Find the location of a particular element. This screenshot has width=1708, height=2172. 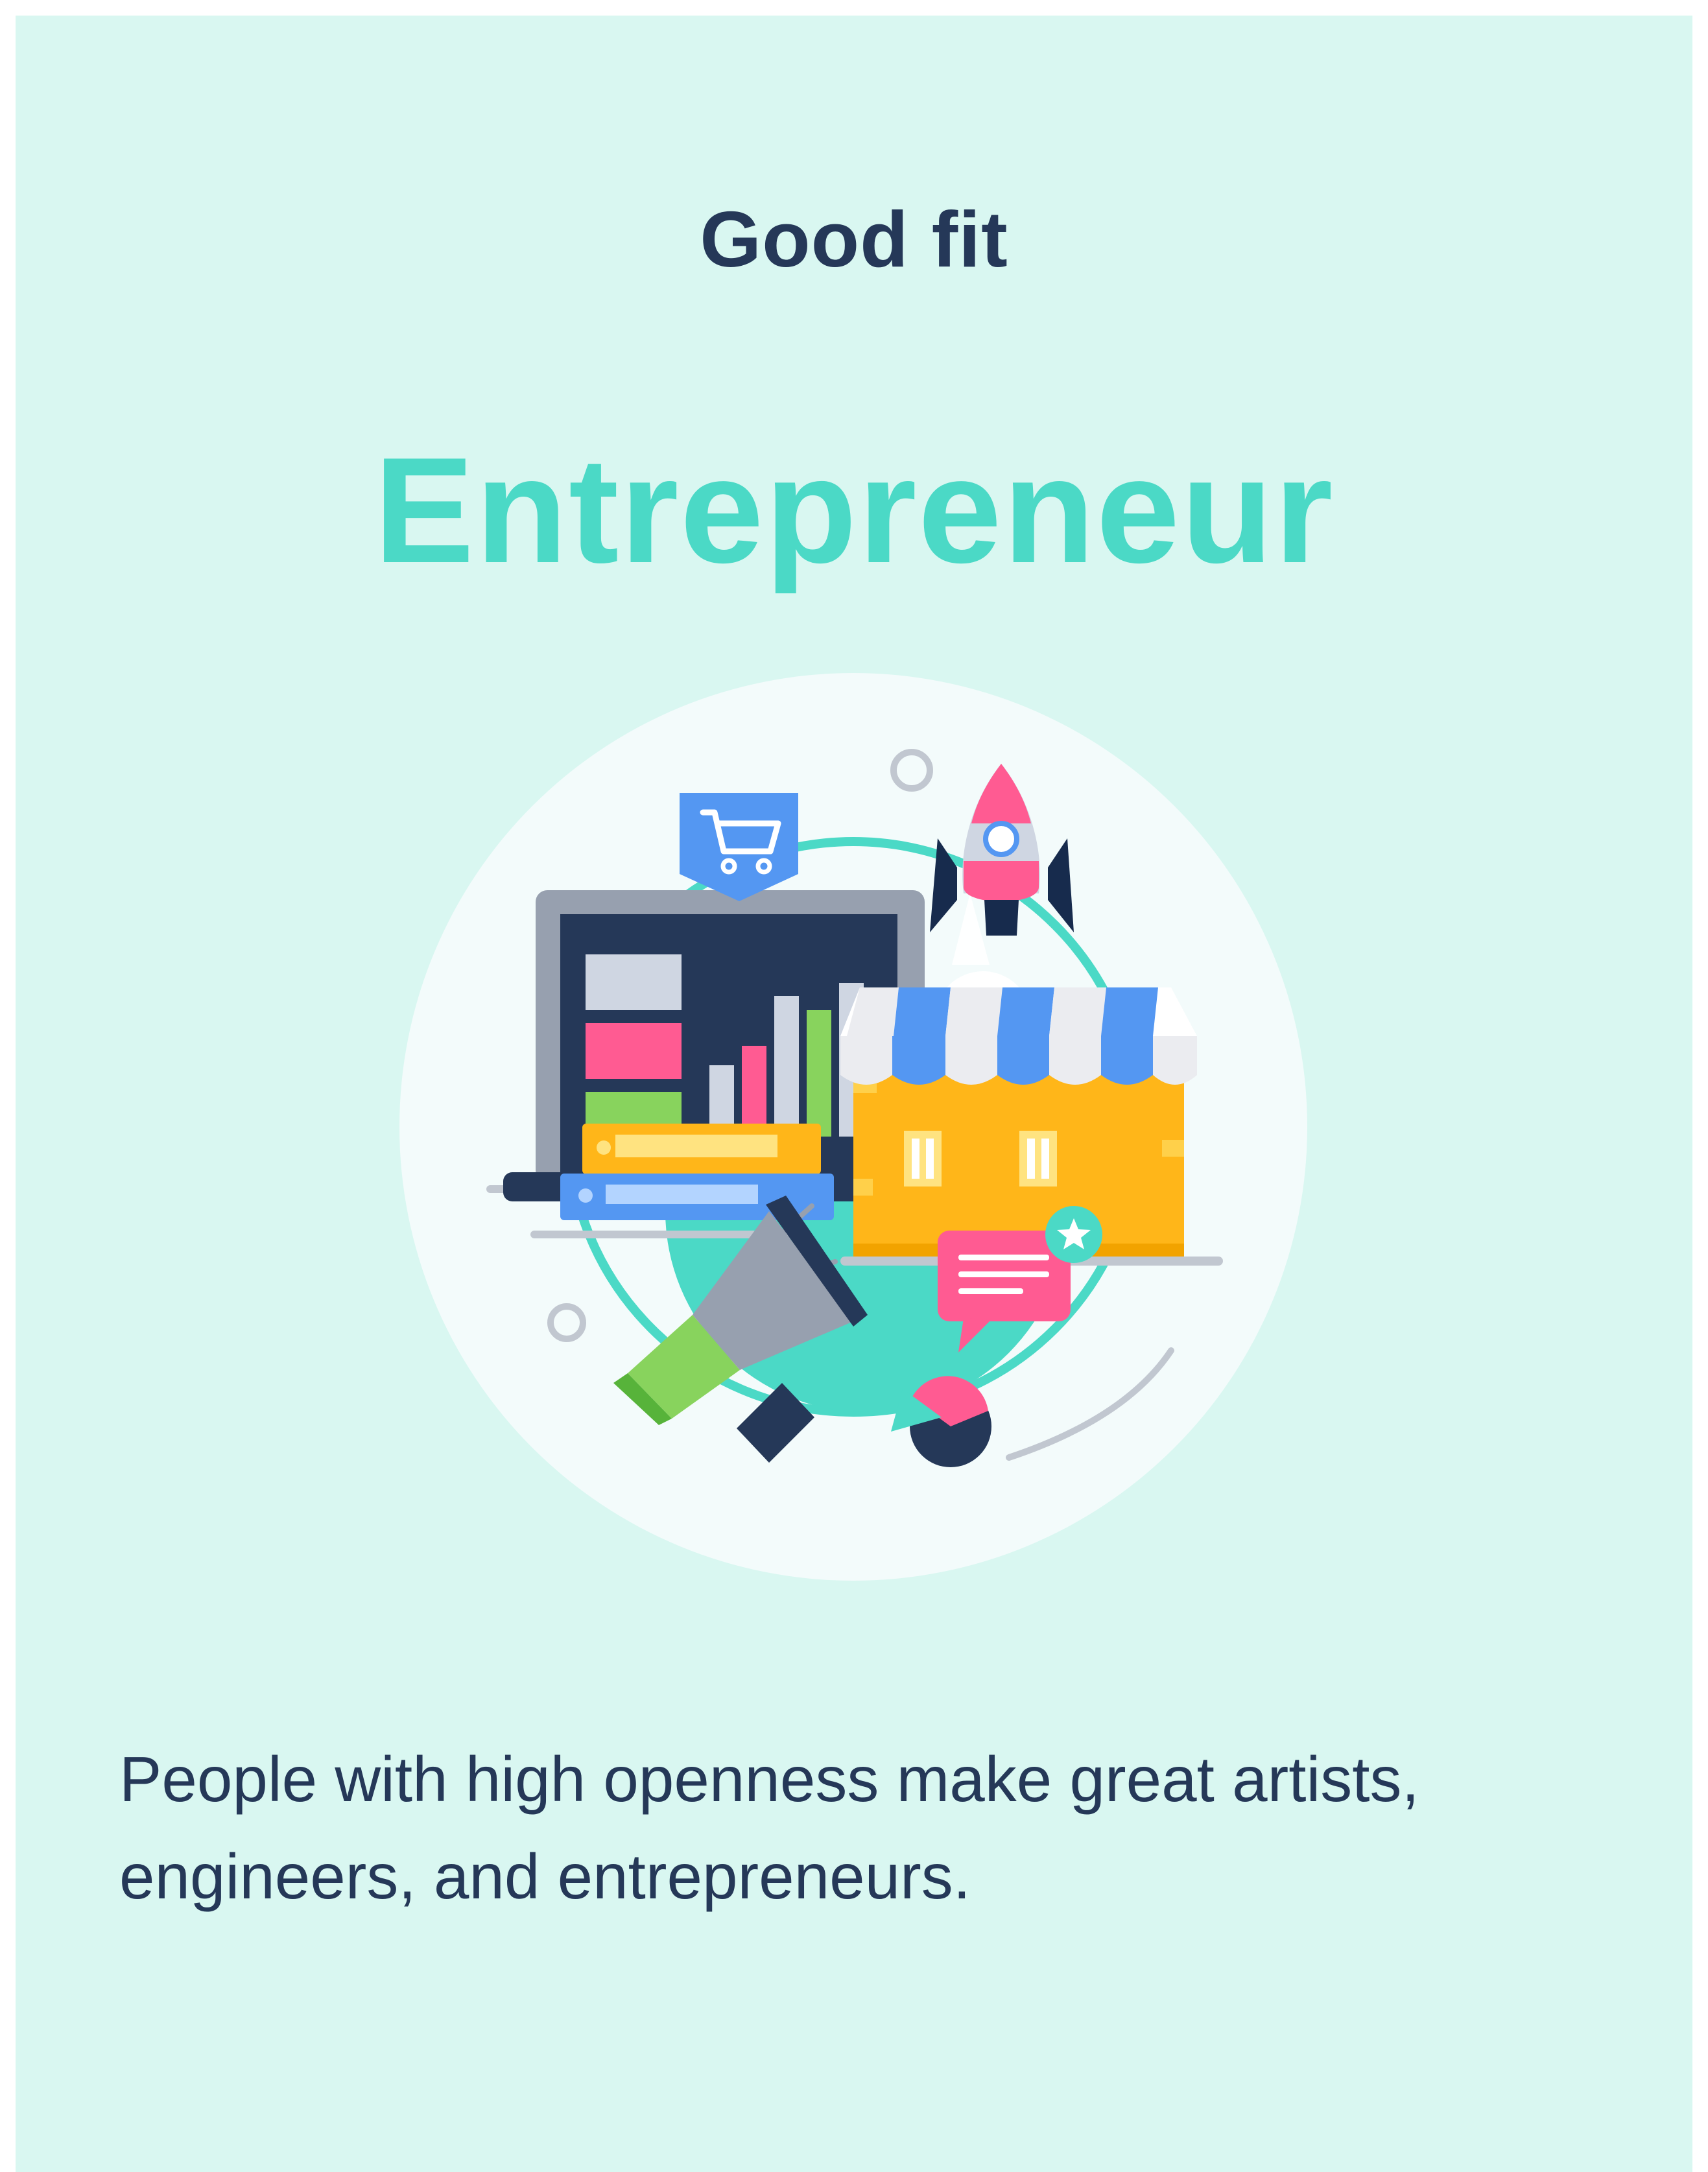

fit-label: Good fit is located at coordinates (854, 239).